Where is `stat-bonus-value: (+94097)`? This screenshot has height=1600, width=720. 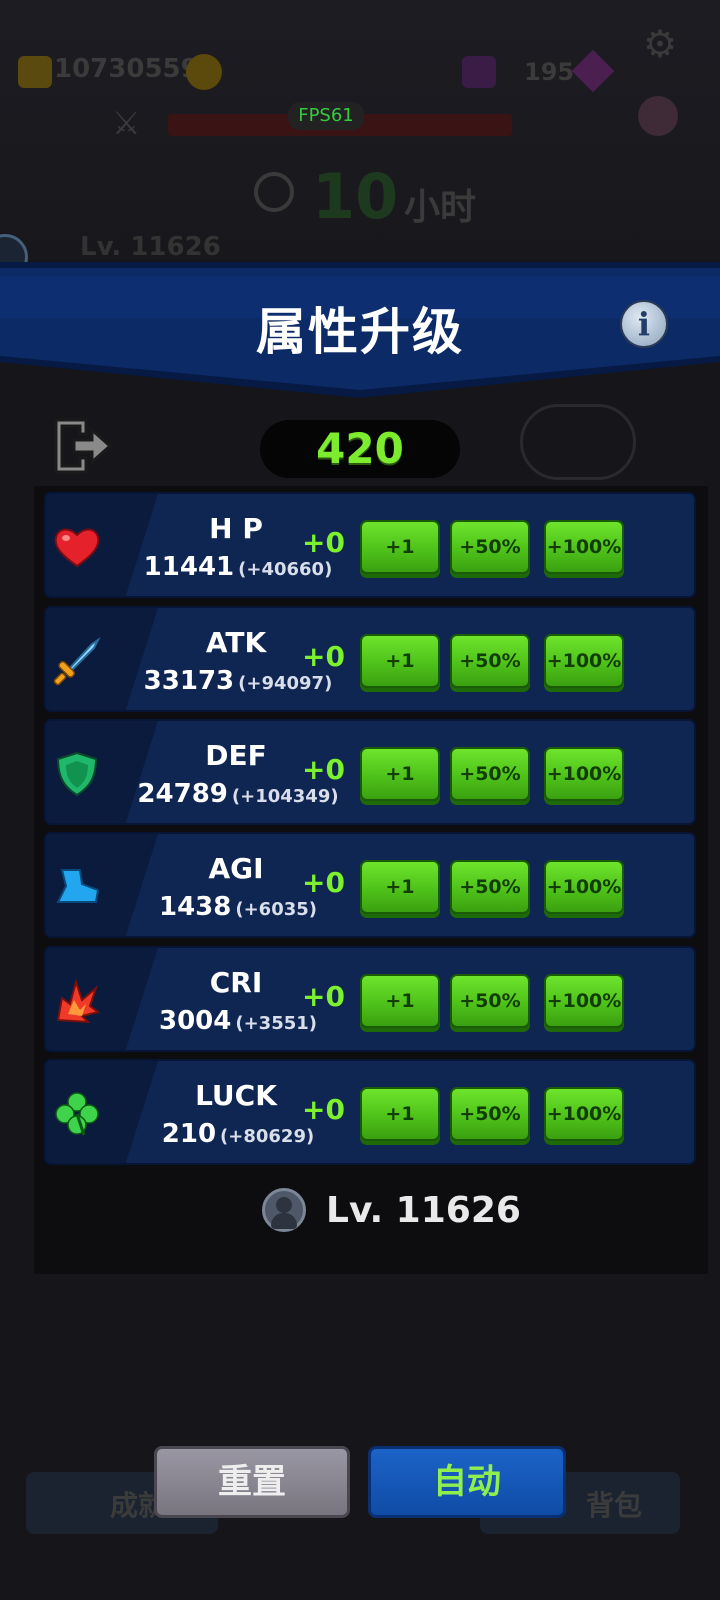 stat-bonus-value: (+94097) is located at coordinates (285, 683).